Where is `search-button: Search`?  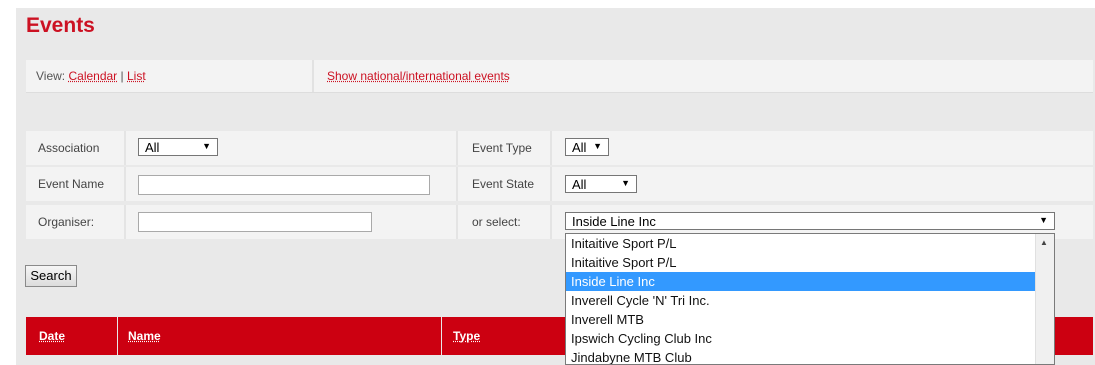 search-button: Search is located at coordinates (51, 276).